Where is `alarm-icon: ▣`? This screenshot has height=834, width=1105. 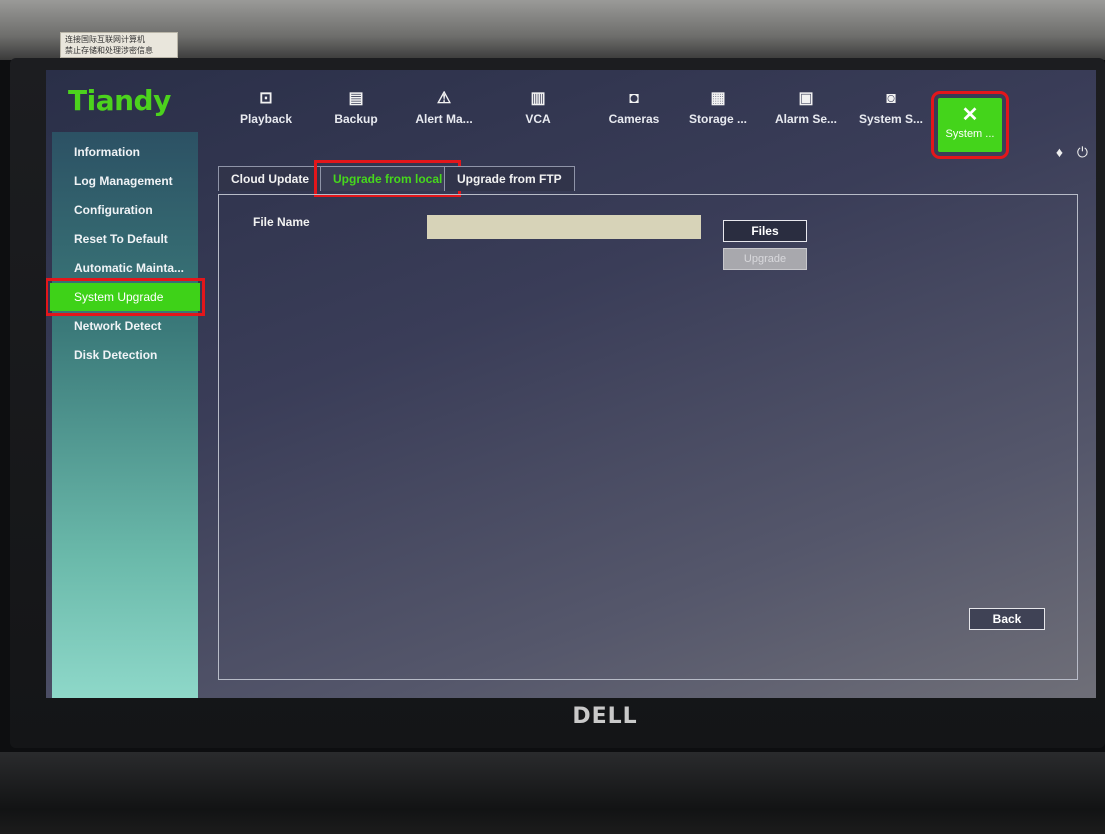 alarm-icon: ▣ is located at coordinates (806, 98).